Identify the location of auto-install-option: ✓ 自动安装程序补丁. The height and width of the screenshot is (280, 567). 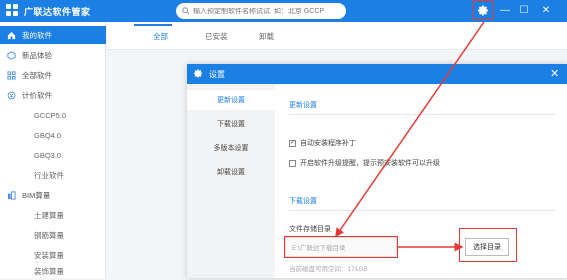
(322, 143).